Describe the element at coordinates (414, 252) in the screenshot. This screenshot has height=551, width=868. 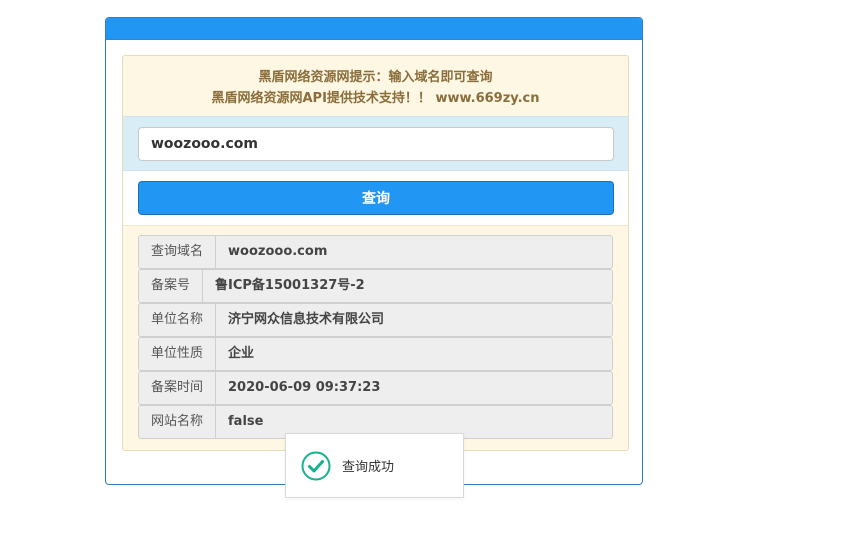
I see `result-value: woozooo.com` at that location.